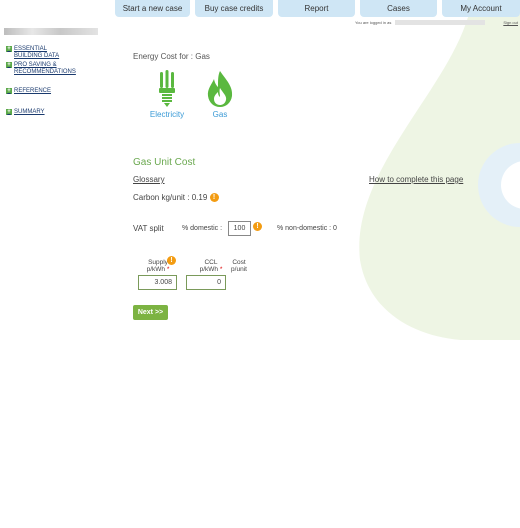  What do you see at coordinates (157, 282) in the screenshot?
I see `supply-input: 3.008` at bounding box center [157, 282].